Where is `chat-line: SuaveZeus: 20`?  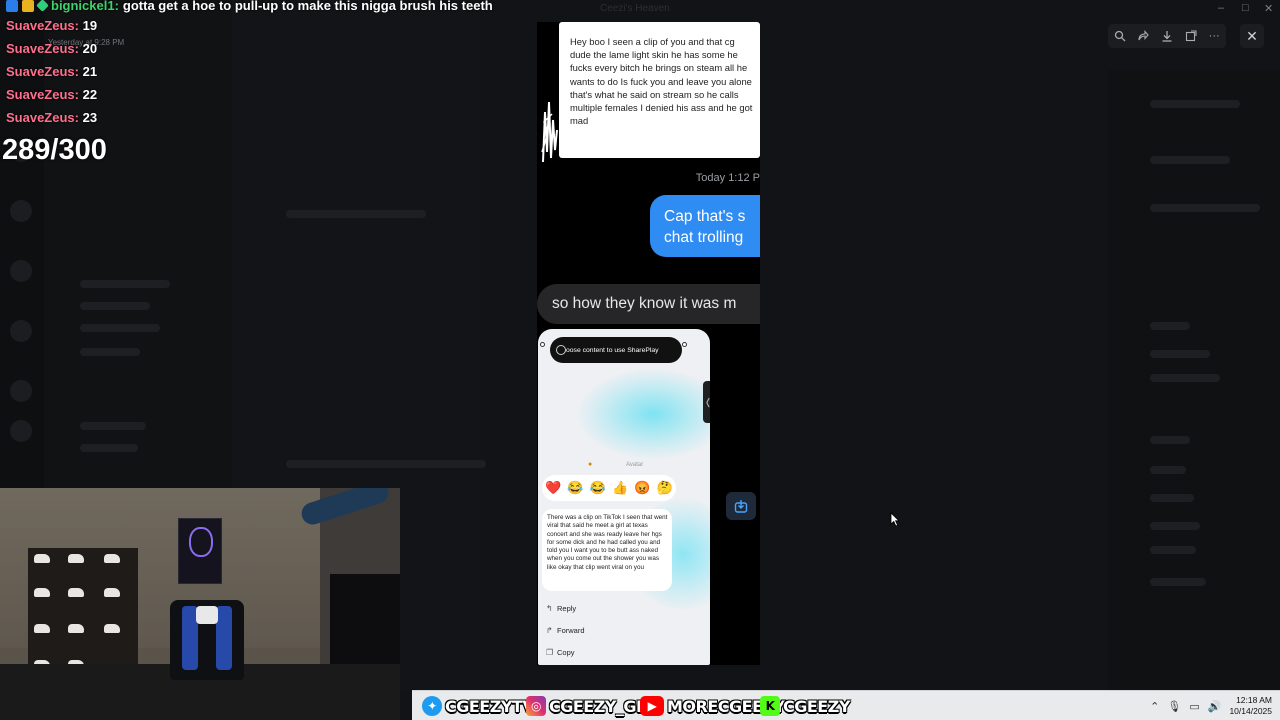 chat-line: SuaveZeus: 20 is located at coordinates (52, 48).